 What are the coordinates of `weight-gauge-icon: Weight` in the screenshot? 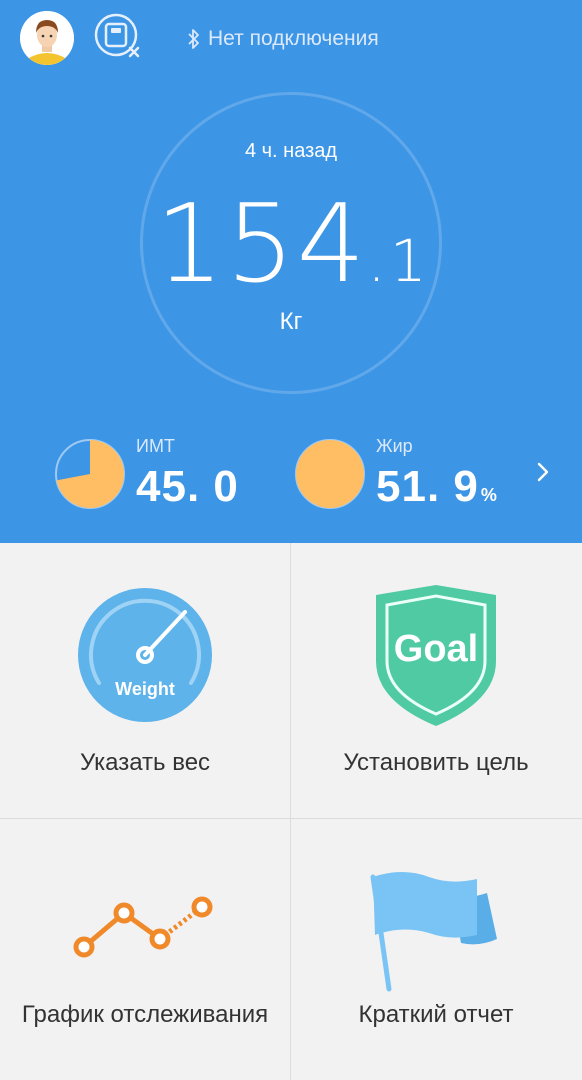 It's located at (145, 655).